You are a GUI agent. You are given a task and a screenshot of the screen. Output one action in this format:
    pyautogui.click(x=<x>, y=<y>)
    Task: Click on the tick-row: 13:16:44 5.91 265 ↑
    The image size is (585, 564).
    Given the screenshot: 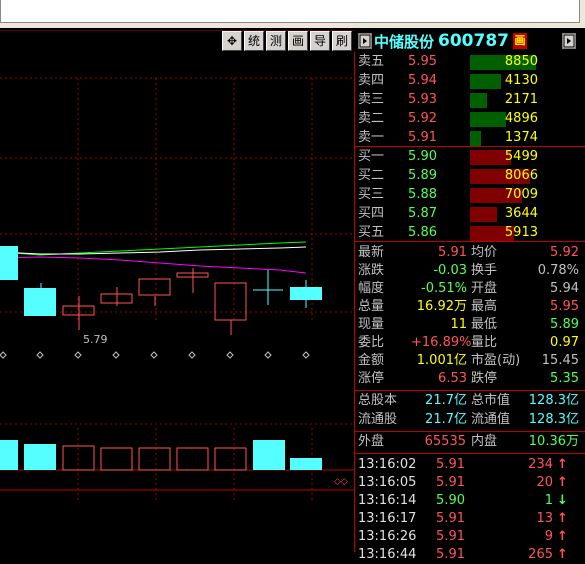 What is the action you would take?
    pyautogui.click(x=470, y=555)
    